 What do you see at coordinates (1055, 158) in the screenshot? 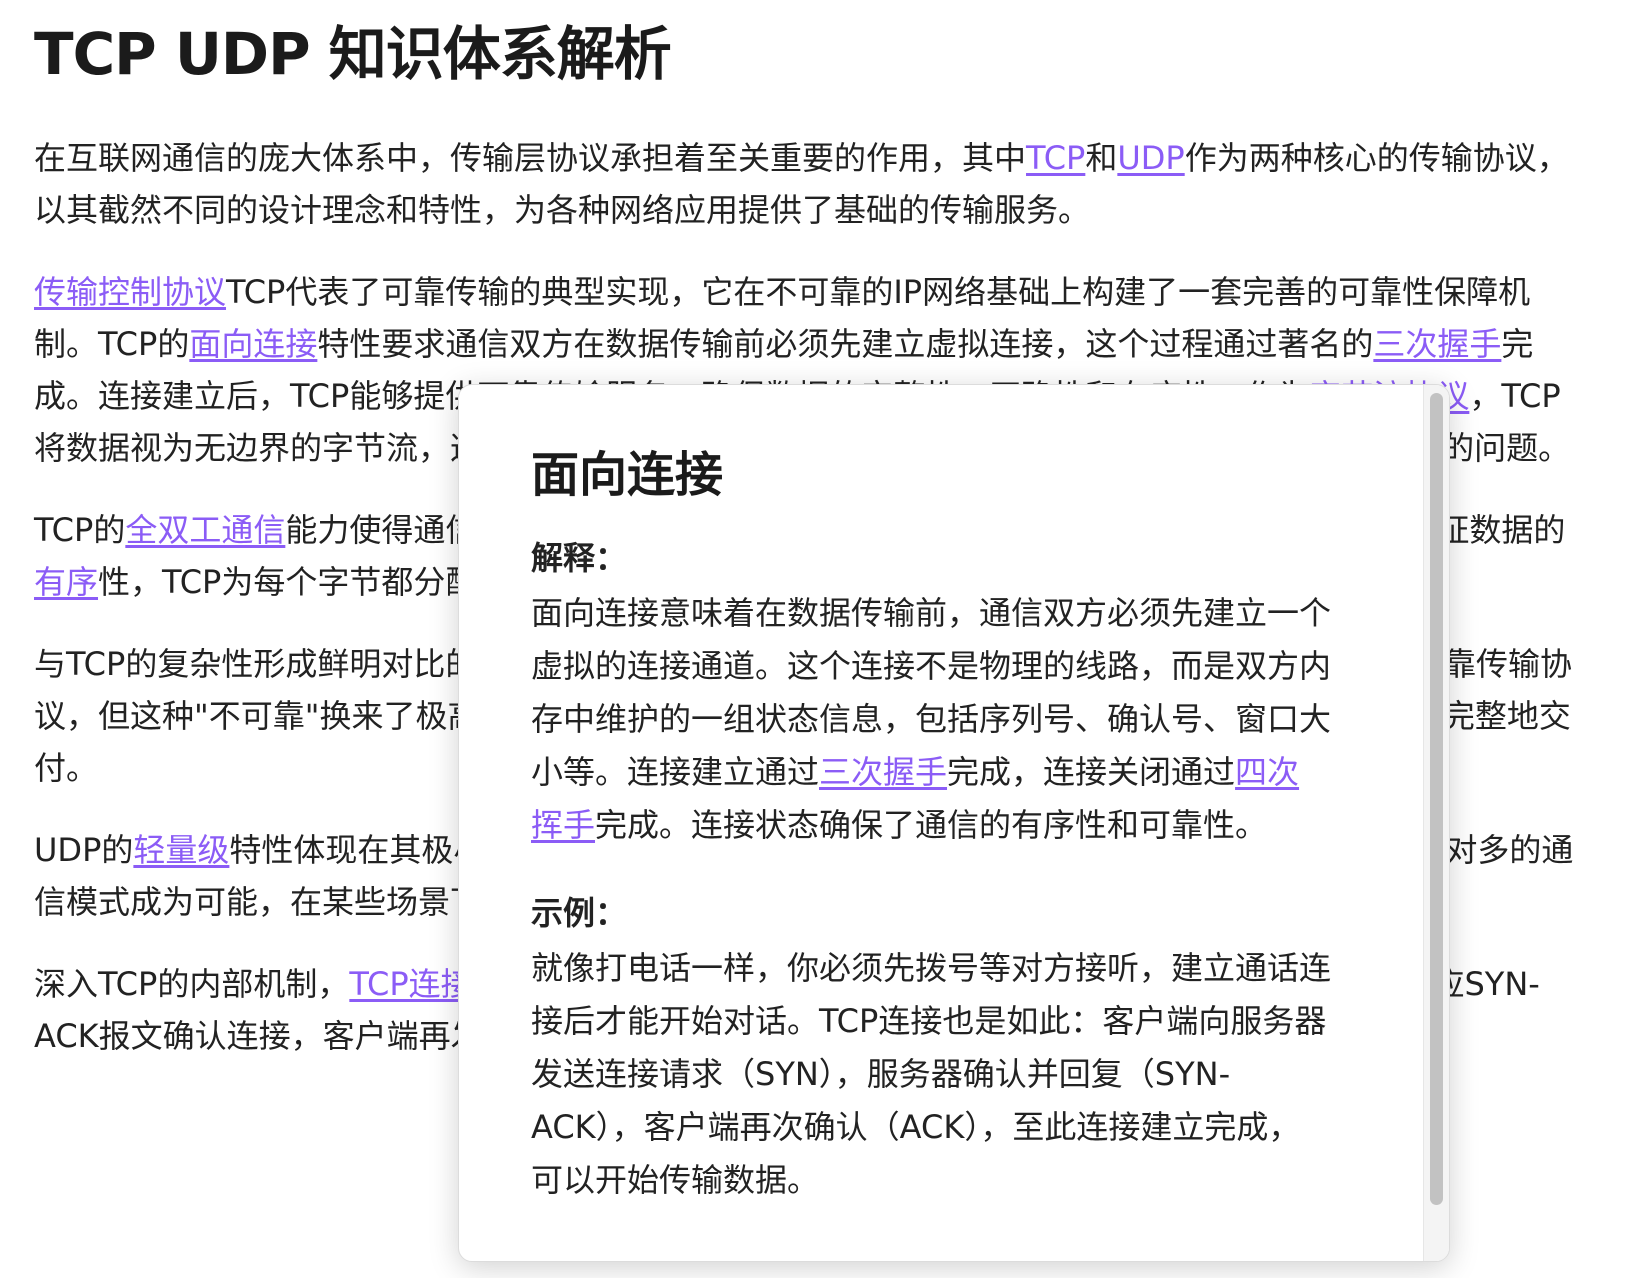
I see `term-link: TCP` at bounding box center [1055, 158].